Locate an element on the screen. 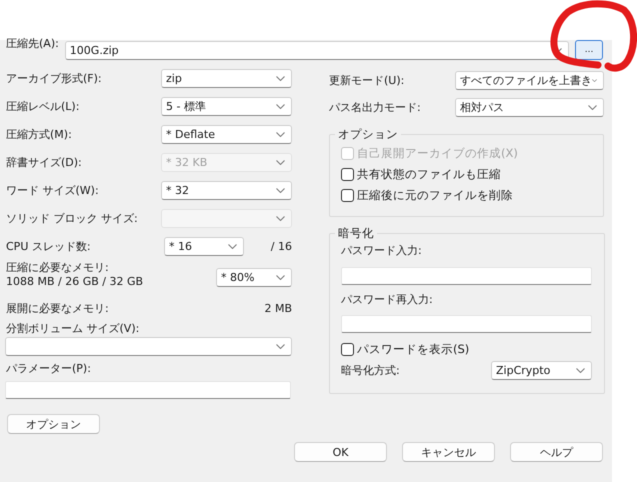  field-label: 圧縮レベル(L): is located at coordinates (43, 107).